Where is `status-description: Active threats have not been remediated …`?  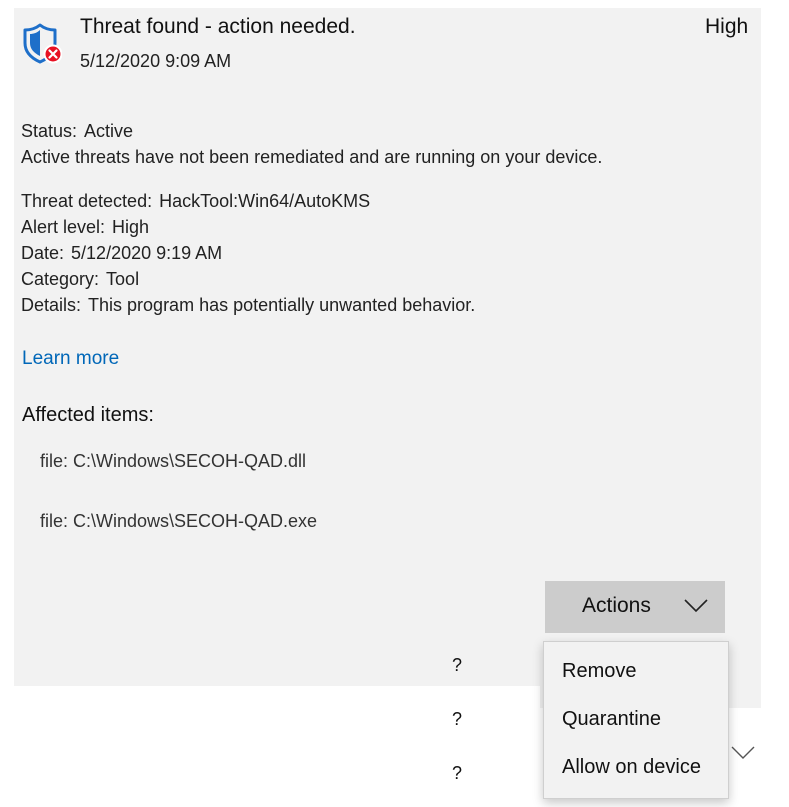 status-description: Active threats have not been remediated … is located at coordinates (312, 157).